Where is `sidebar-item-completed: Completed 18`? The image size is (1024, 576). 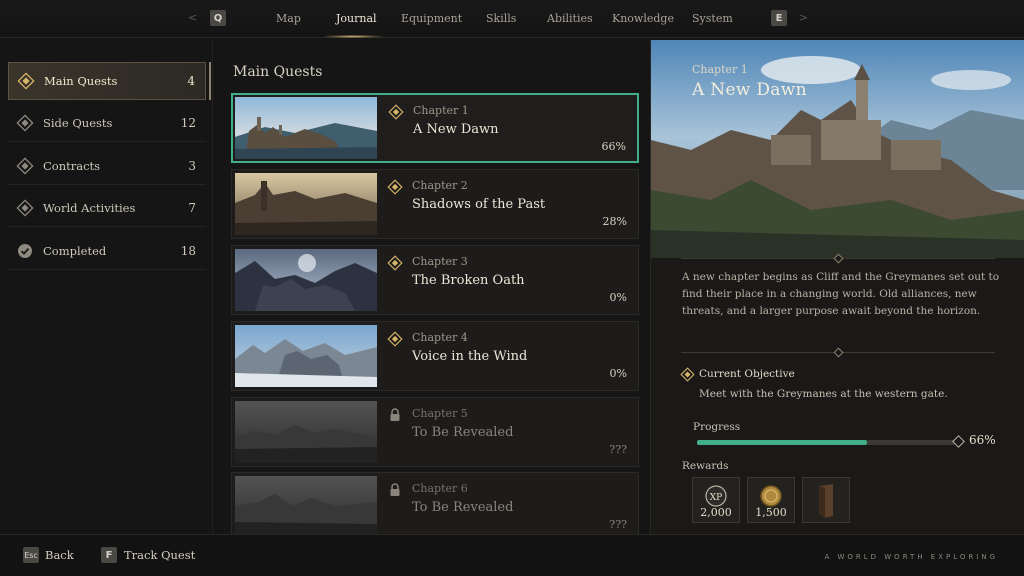 sidebar-item-completed: Completed 18 is located at coordinates (107, 251).